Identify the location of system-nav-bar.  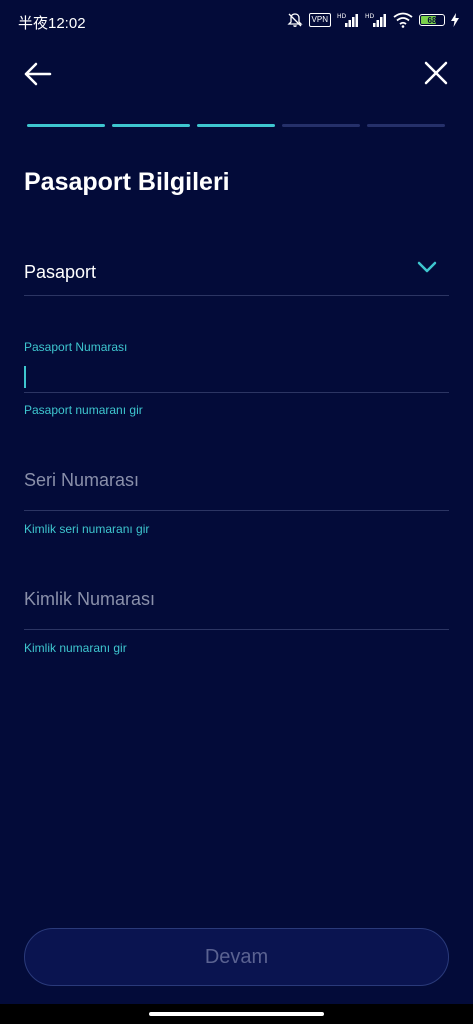
(236, 1014).